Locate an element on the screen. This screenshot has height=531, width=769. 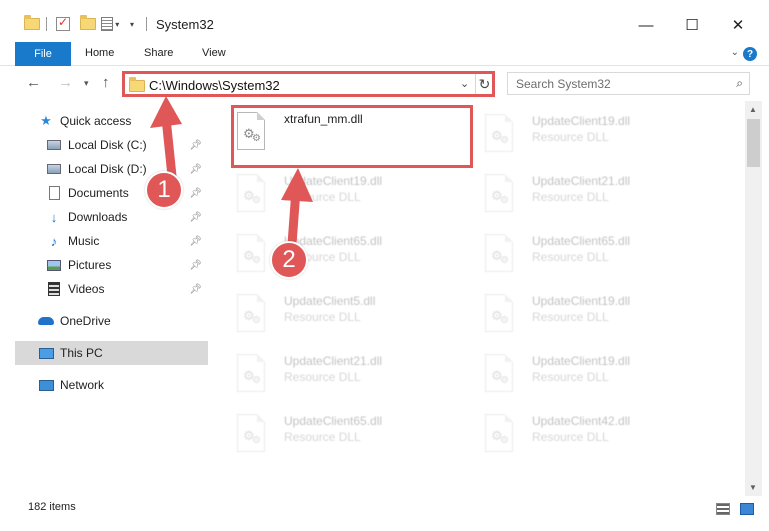
nav-label: Network is located at coordinates (82, 385).